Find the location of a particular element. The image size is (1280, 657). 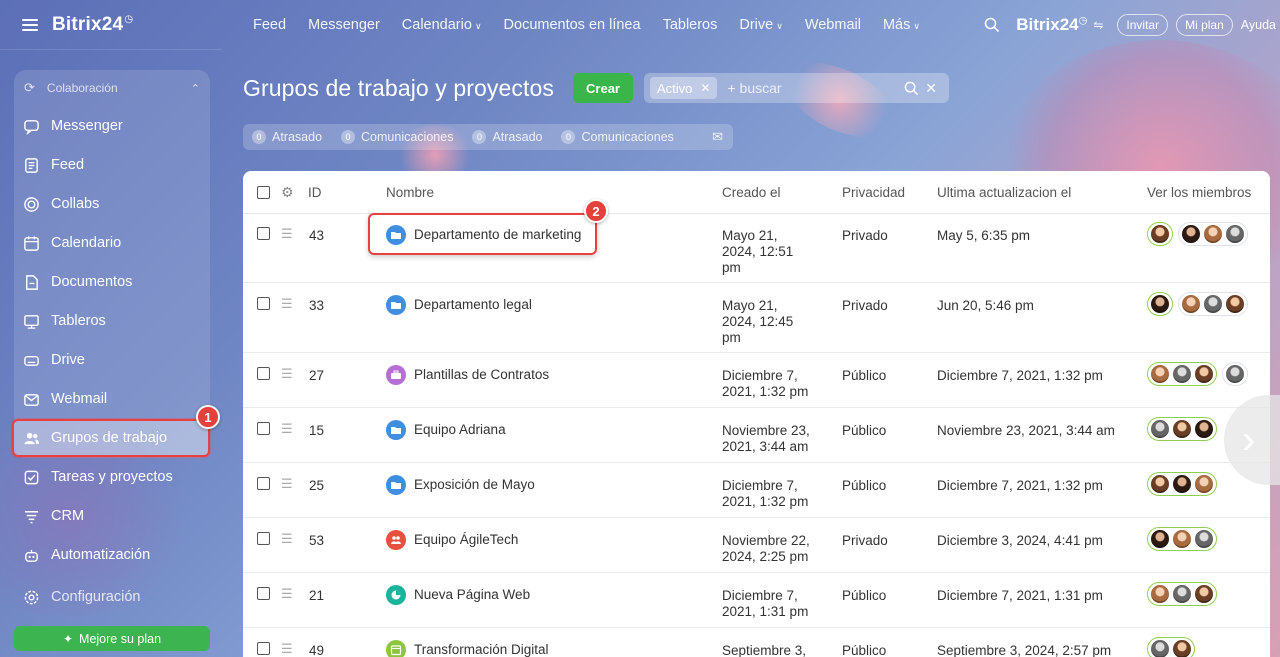

top-nav-item: Webmail is located at coordinates (833, 25).